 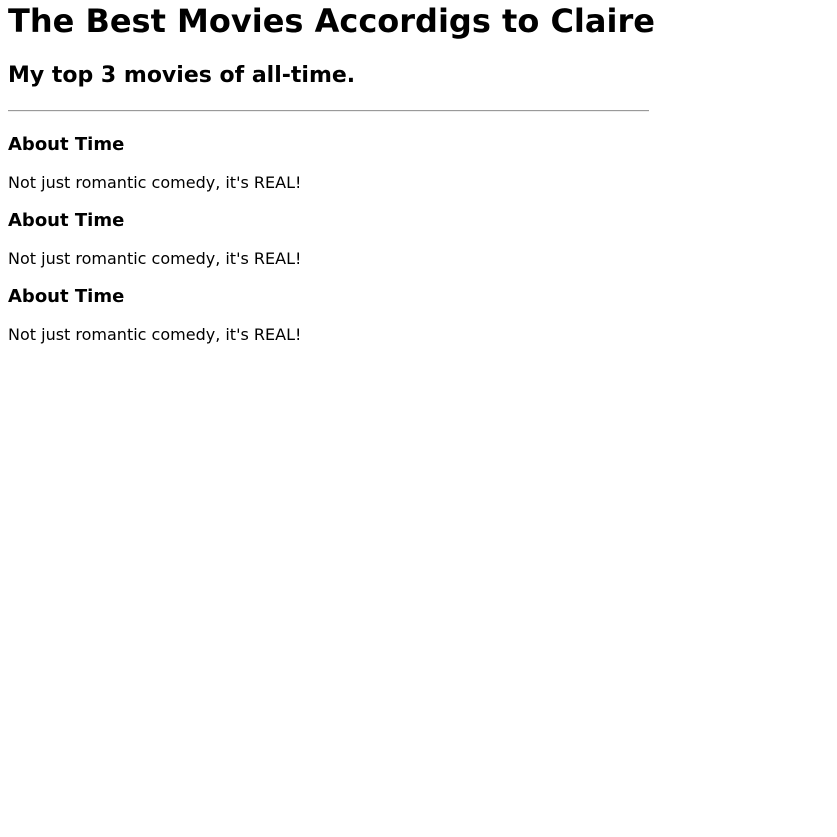 I want to click on page-title: The Best Movies Accordigs to Claire, so click(x=331, y=21).